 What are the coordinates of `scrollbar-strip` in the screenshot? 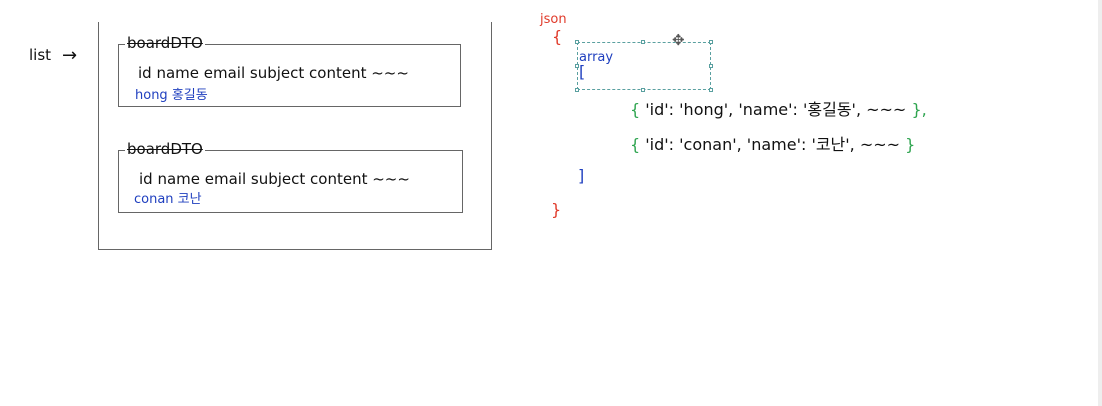 It's located at (1100, 203).